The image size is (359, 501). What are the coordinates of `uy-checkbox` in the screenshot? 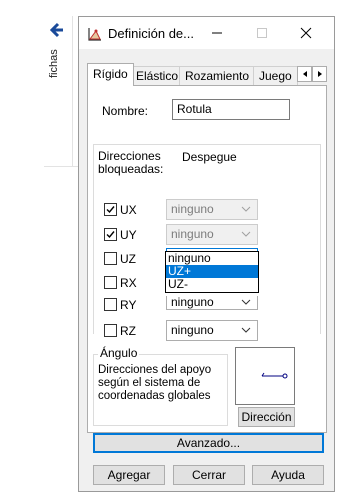 It's located at (110, 234).